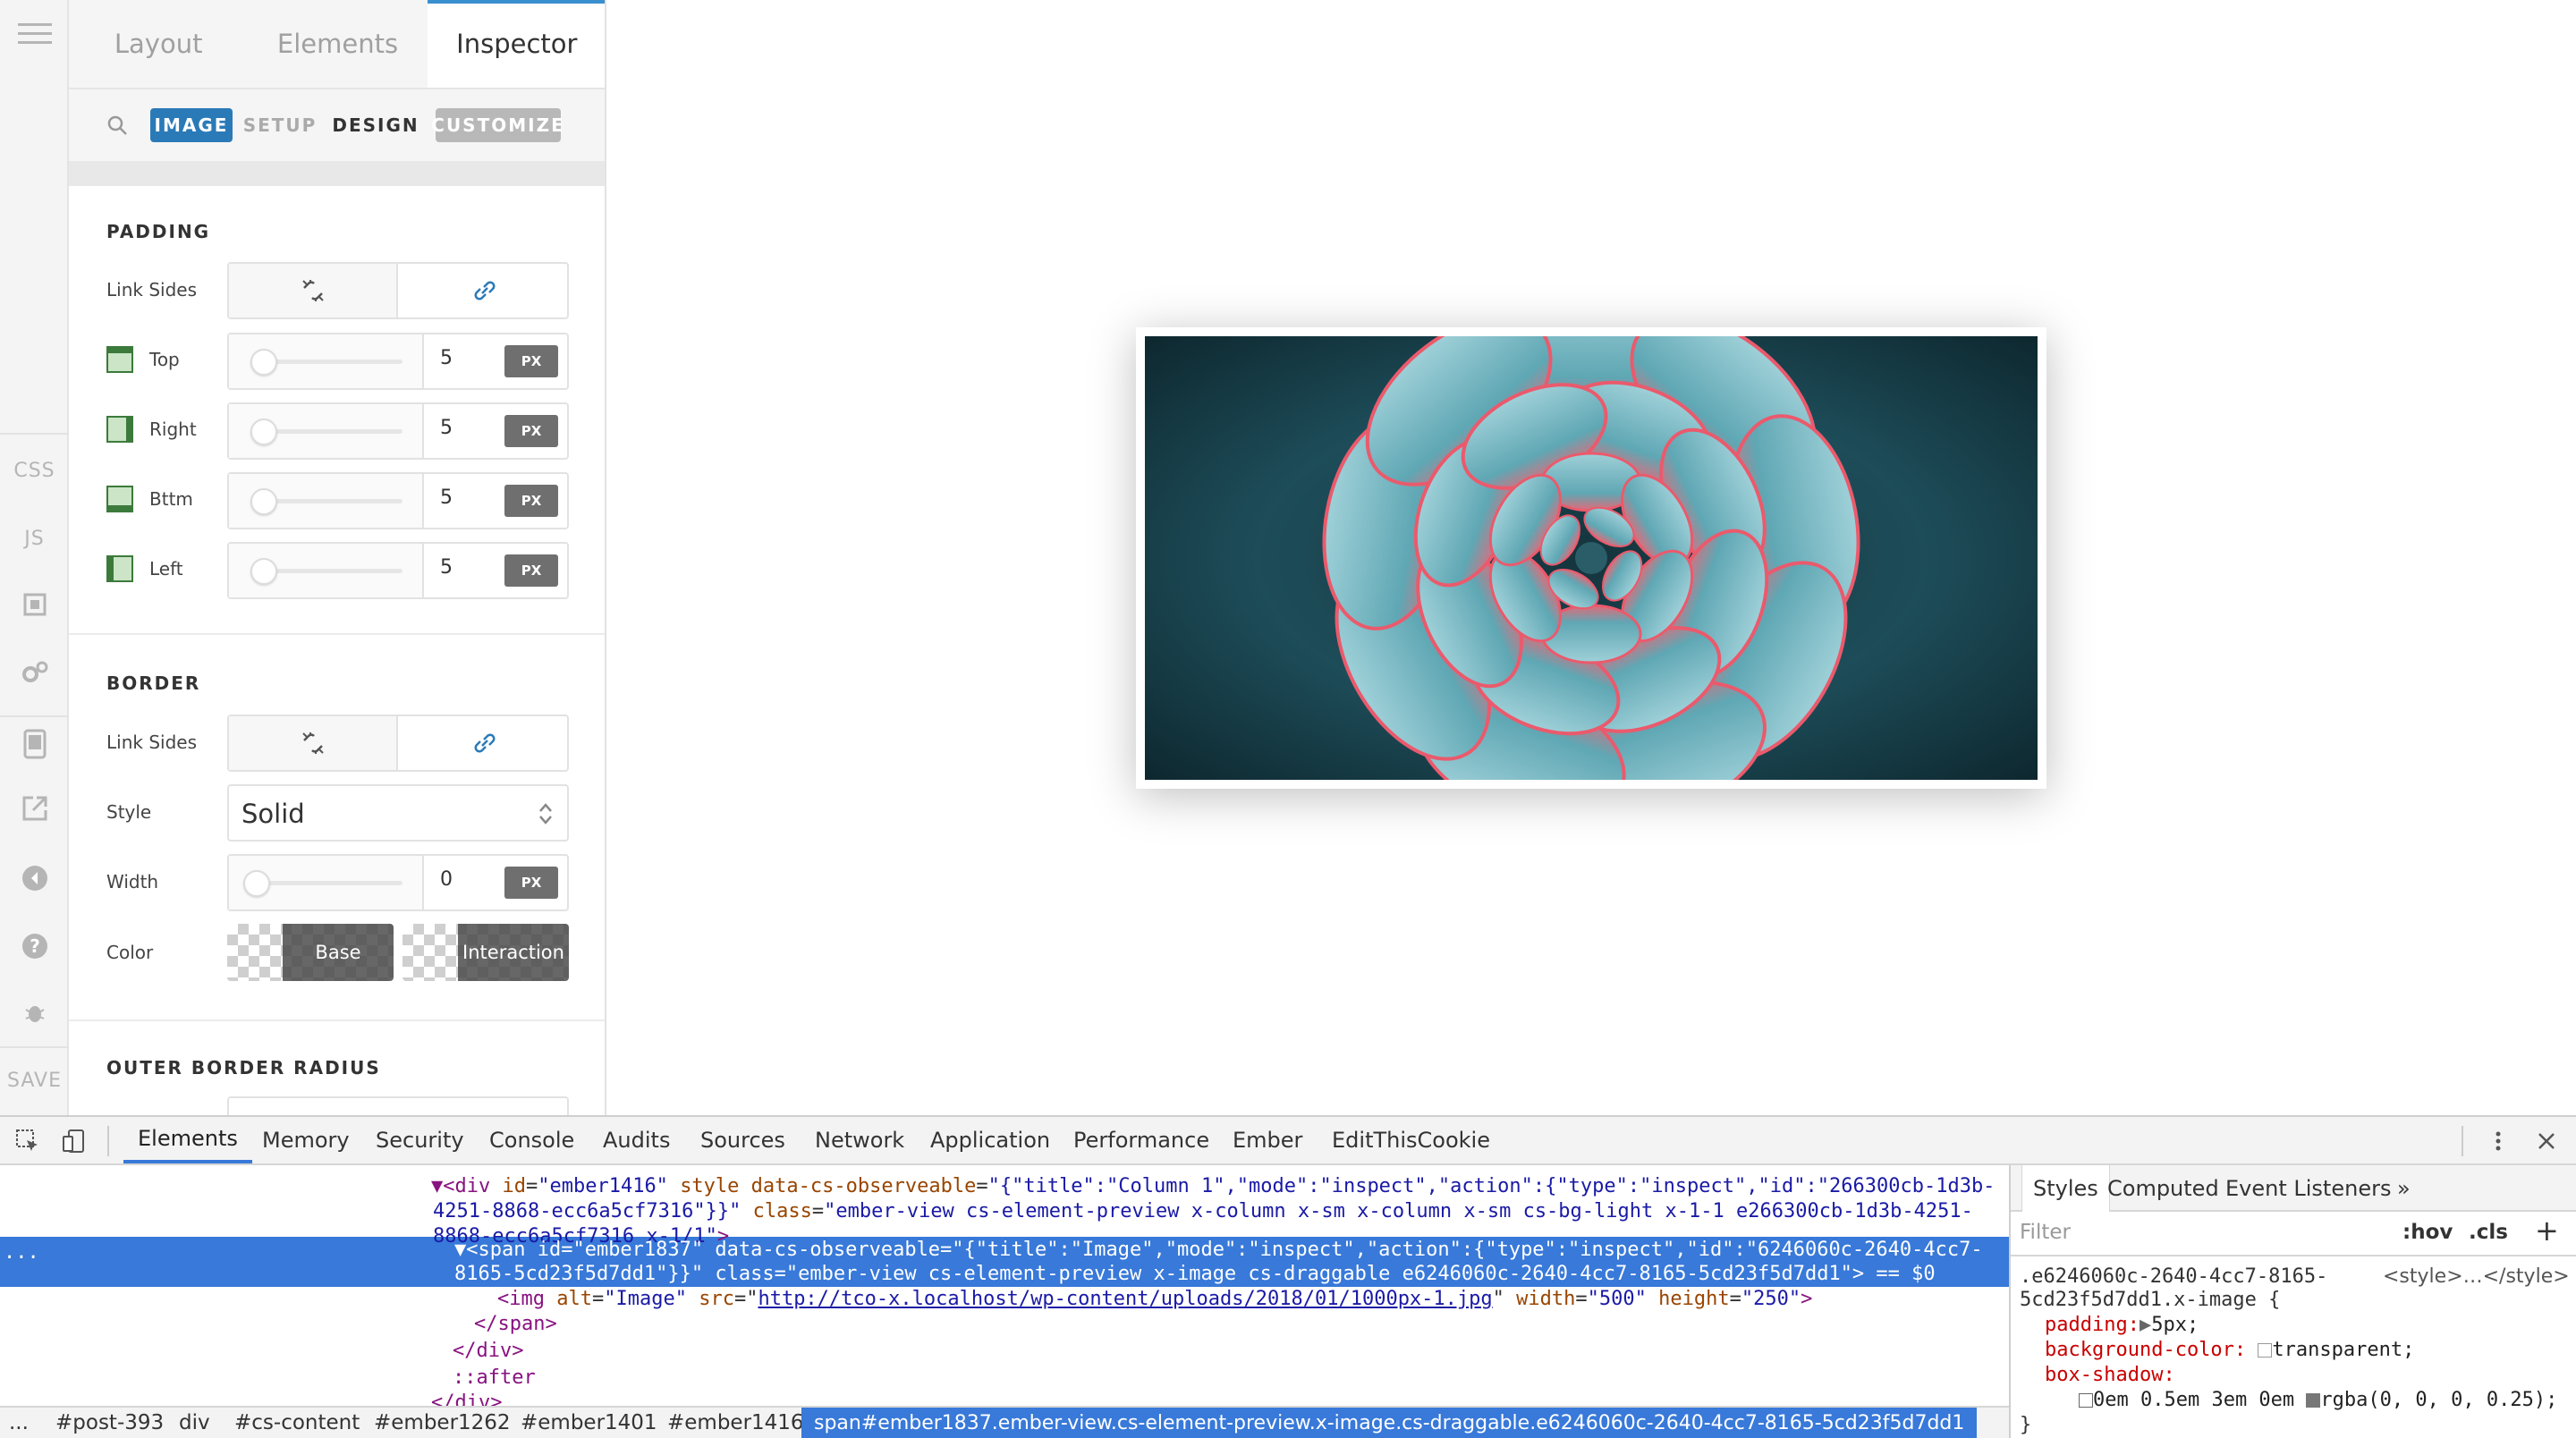  Describe the element at coordinates (34, 672) in the screenshot. I see `settings-icon` at that location.